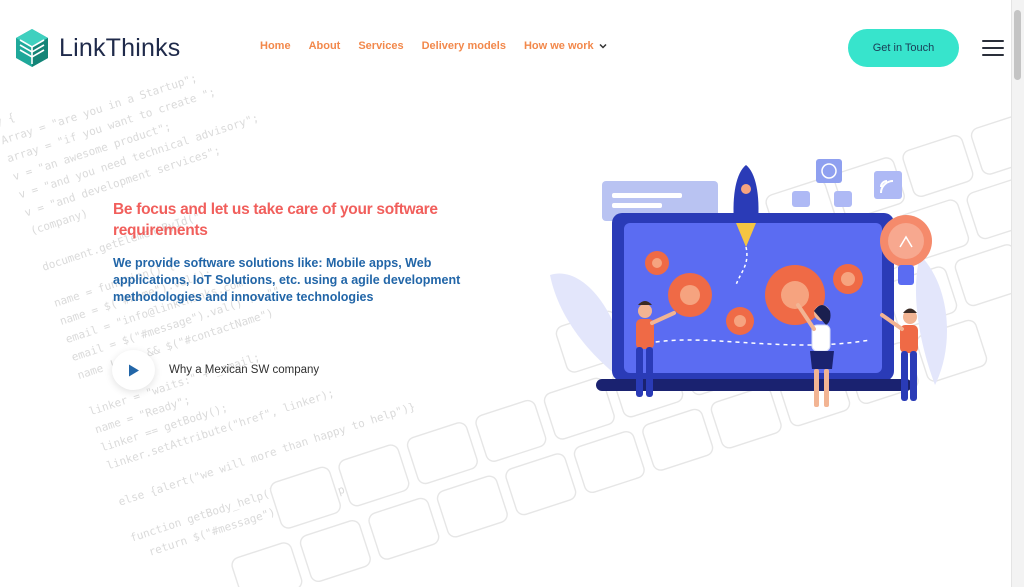 Image resolution: width=1024 pixels, height=587 pixels. I want to click on chevron-down-icon, so click(603, 46).